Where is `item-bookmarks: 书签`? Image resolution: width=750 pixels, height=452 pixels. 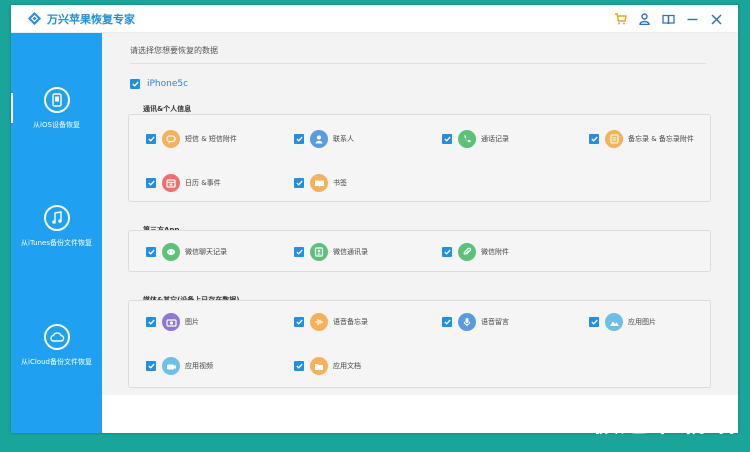
item-bookmarks: 书签 is located at coordinates (320, 183).